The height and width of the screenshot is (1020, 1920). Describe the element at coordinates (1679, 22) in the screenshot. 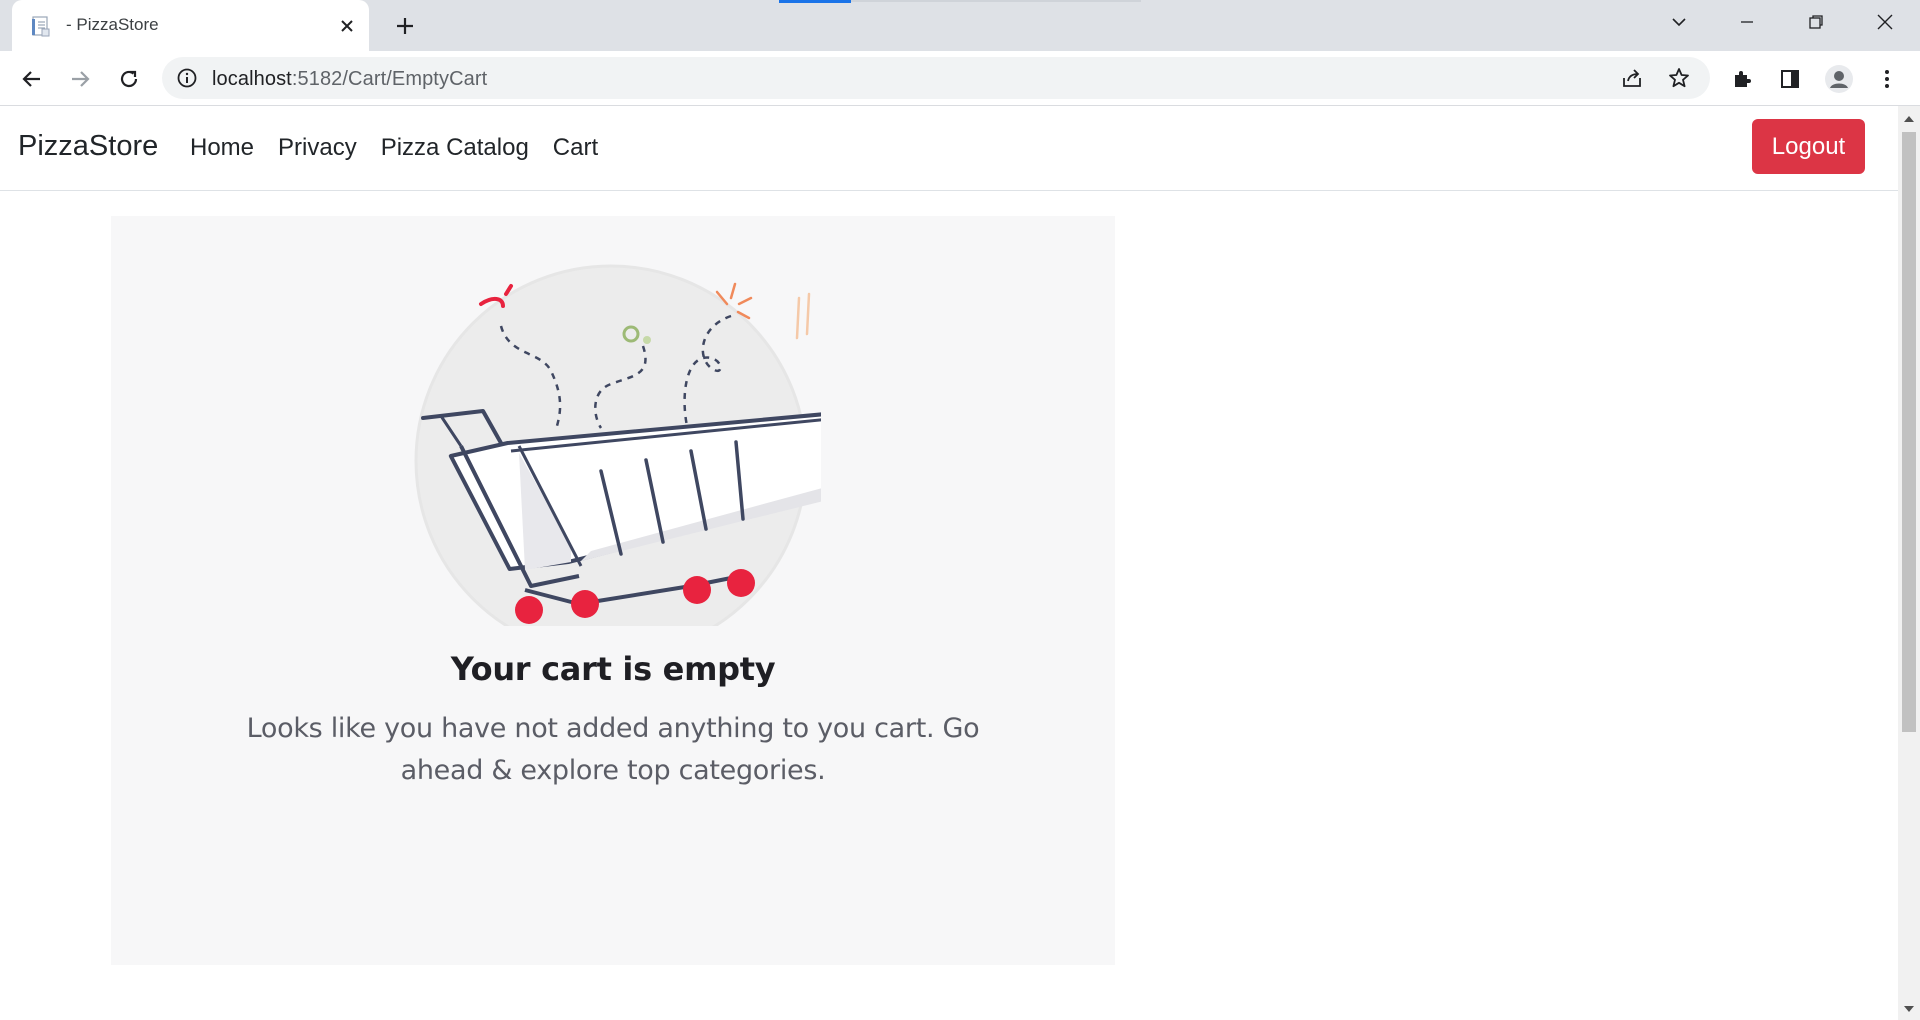

I see `tab-search-chevron-icon` at that location.